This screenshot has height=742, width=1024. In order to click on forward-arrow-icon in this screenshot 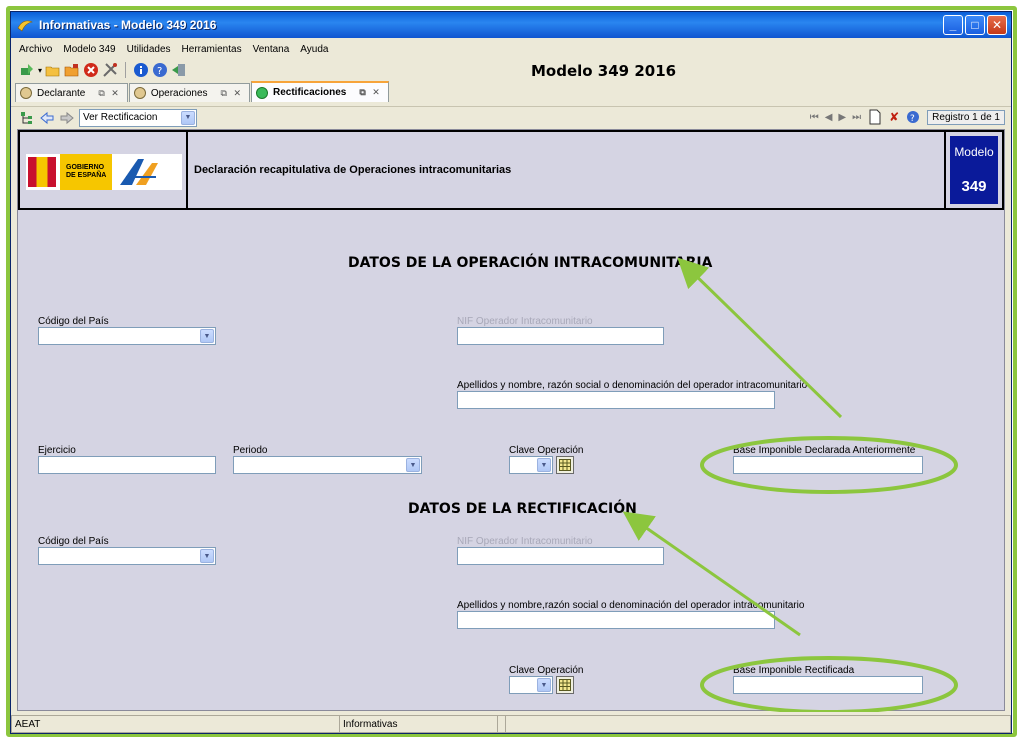, I will do `click(67, 118)`.